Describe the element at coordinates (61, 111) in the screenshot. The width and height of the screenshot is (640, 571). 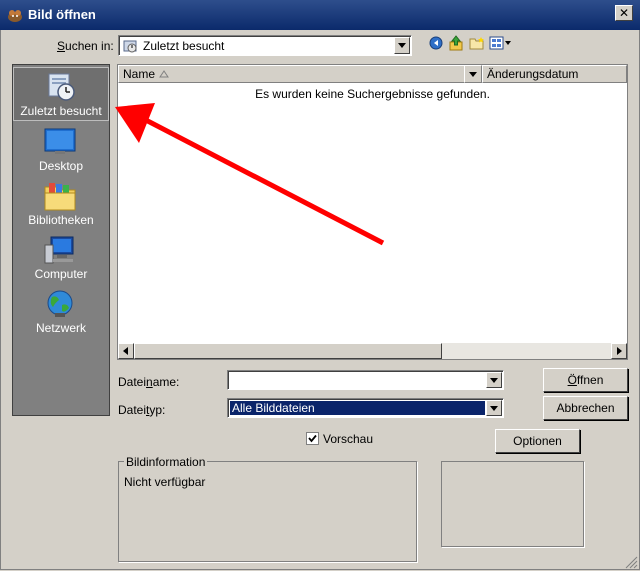
I see `sidebar-item-label: Zuletzt besucht` at that location.